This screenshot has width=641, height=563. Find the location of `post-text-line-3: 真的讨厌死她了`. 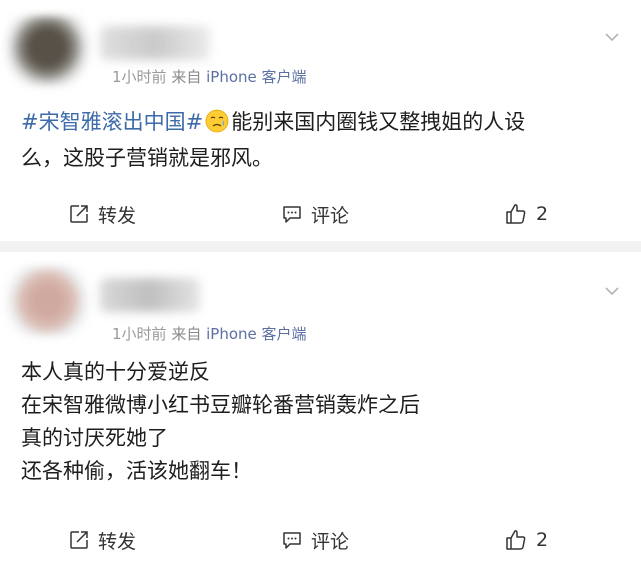

post-text-line-3: 真的讨厌死她了 is located at coordinates (94, 438).